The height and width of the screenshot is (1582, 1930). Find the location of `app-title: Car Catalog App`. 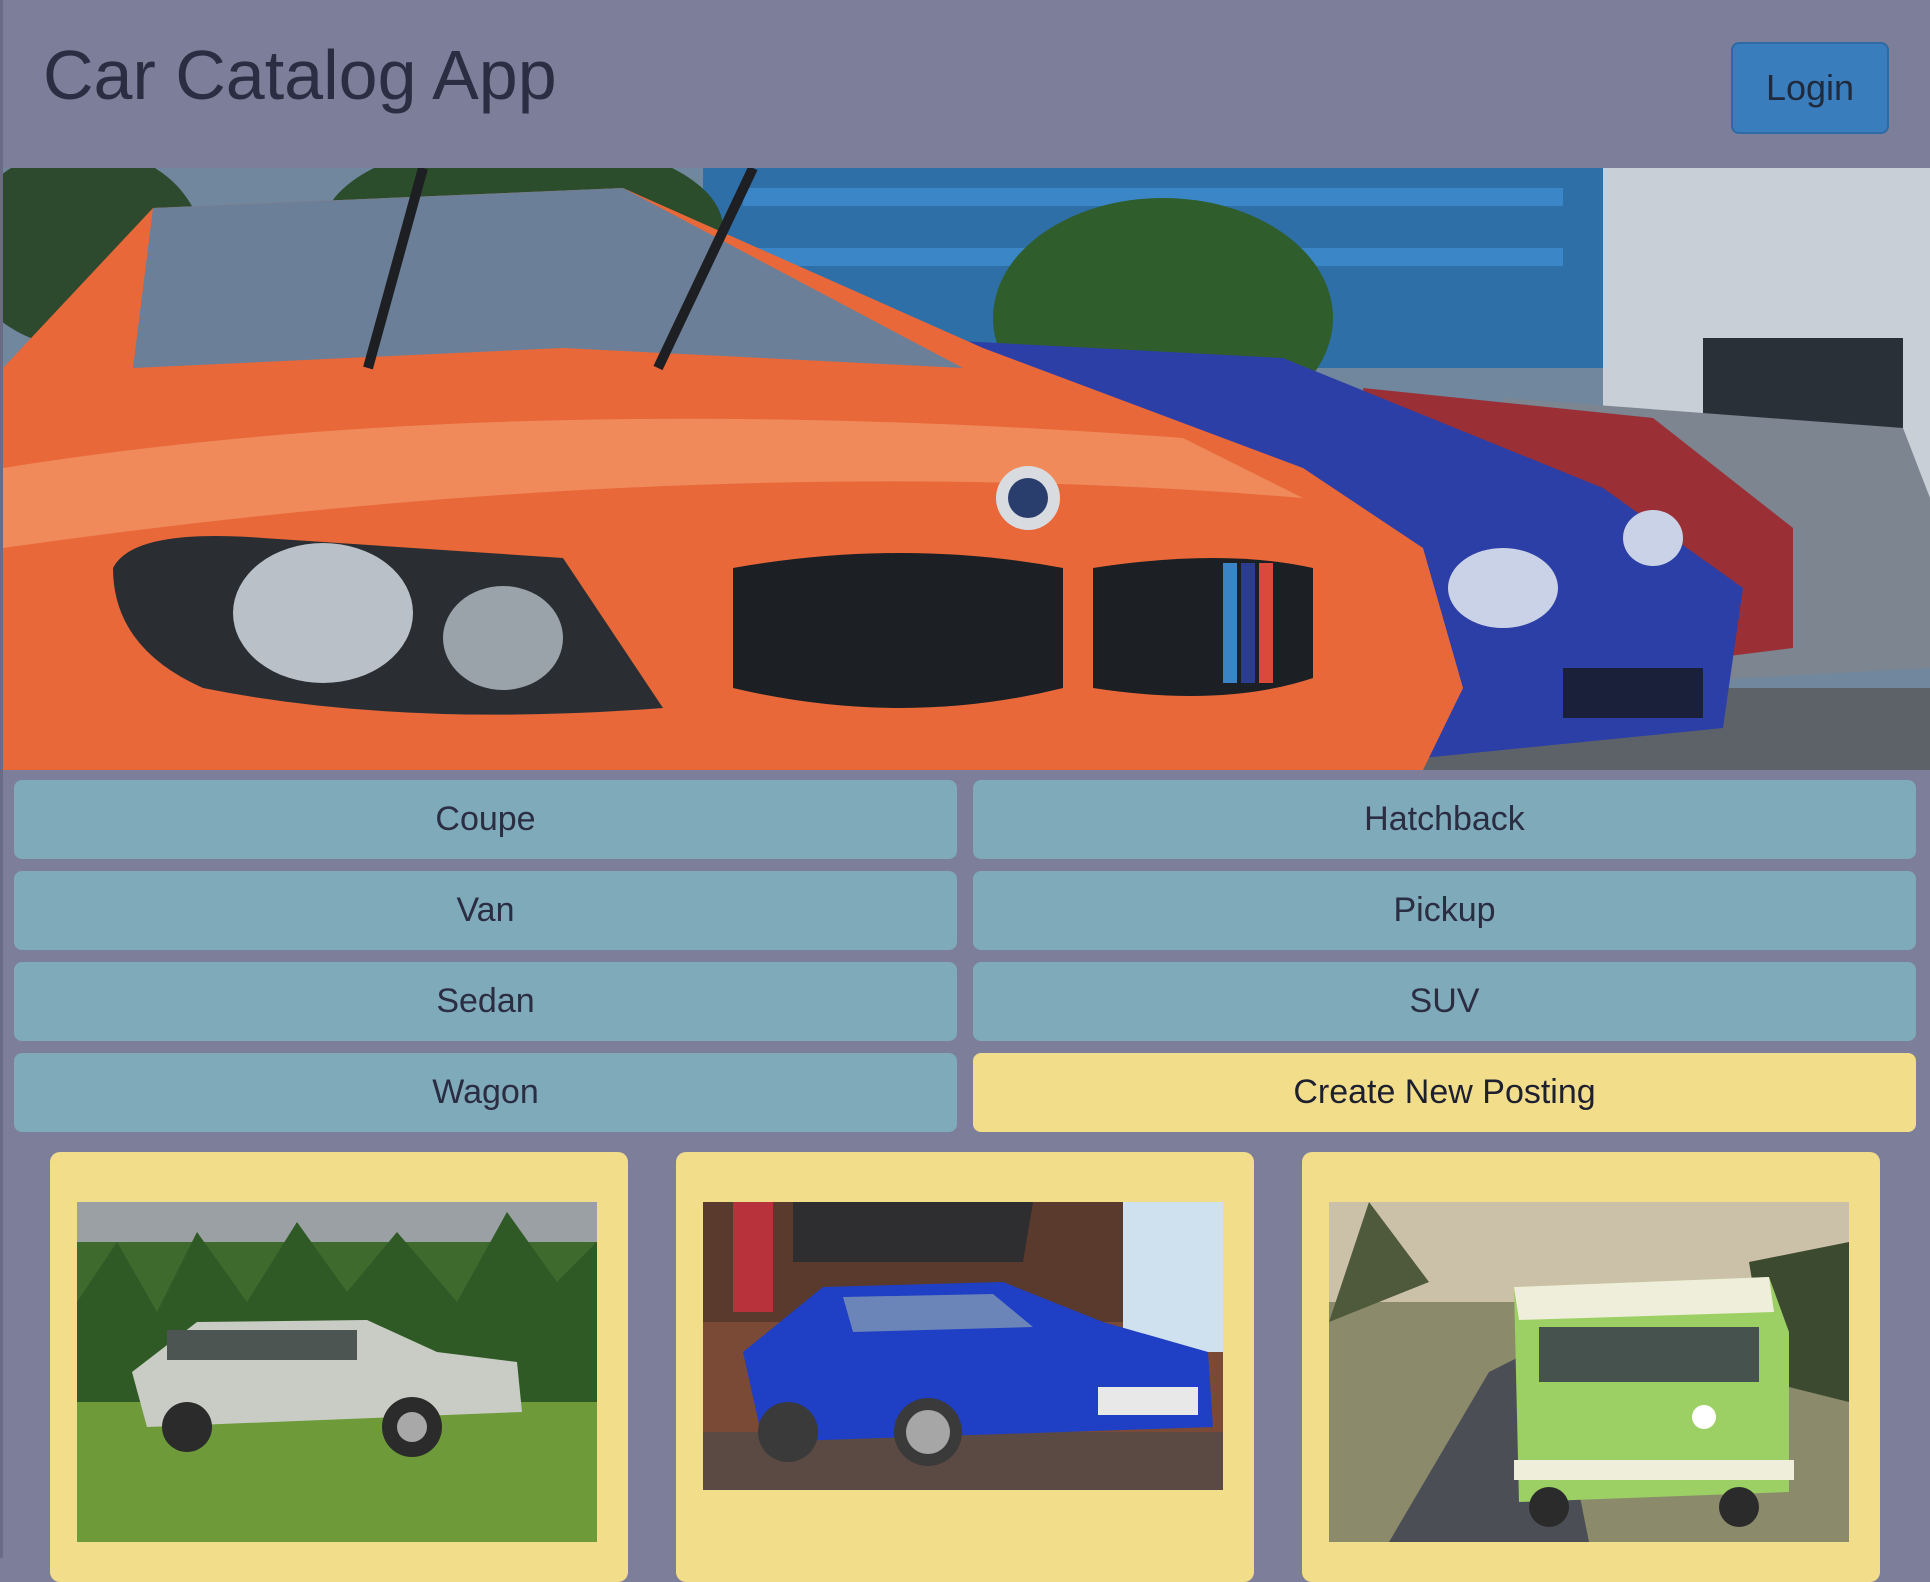

app-title: Car Catalog App is located at coordinates (300, 75).